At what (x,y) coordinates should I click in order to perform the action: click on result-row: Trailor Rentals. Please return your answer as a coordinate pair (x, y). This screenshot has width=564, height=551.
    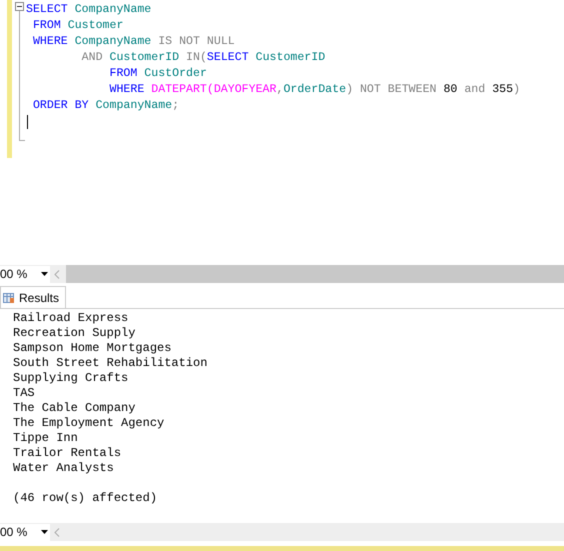
    Looking at the image, I should click on (67, 453).